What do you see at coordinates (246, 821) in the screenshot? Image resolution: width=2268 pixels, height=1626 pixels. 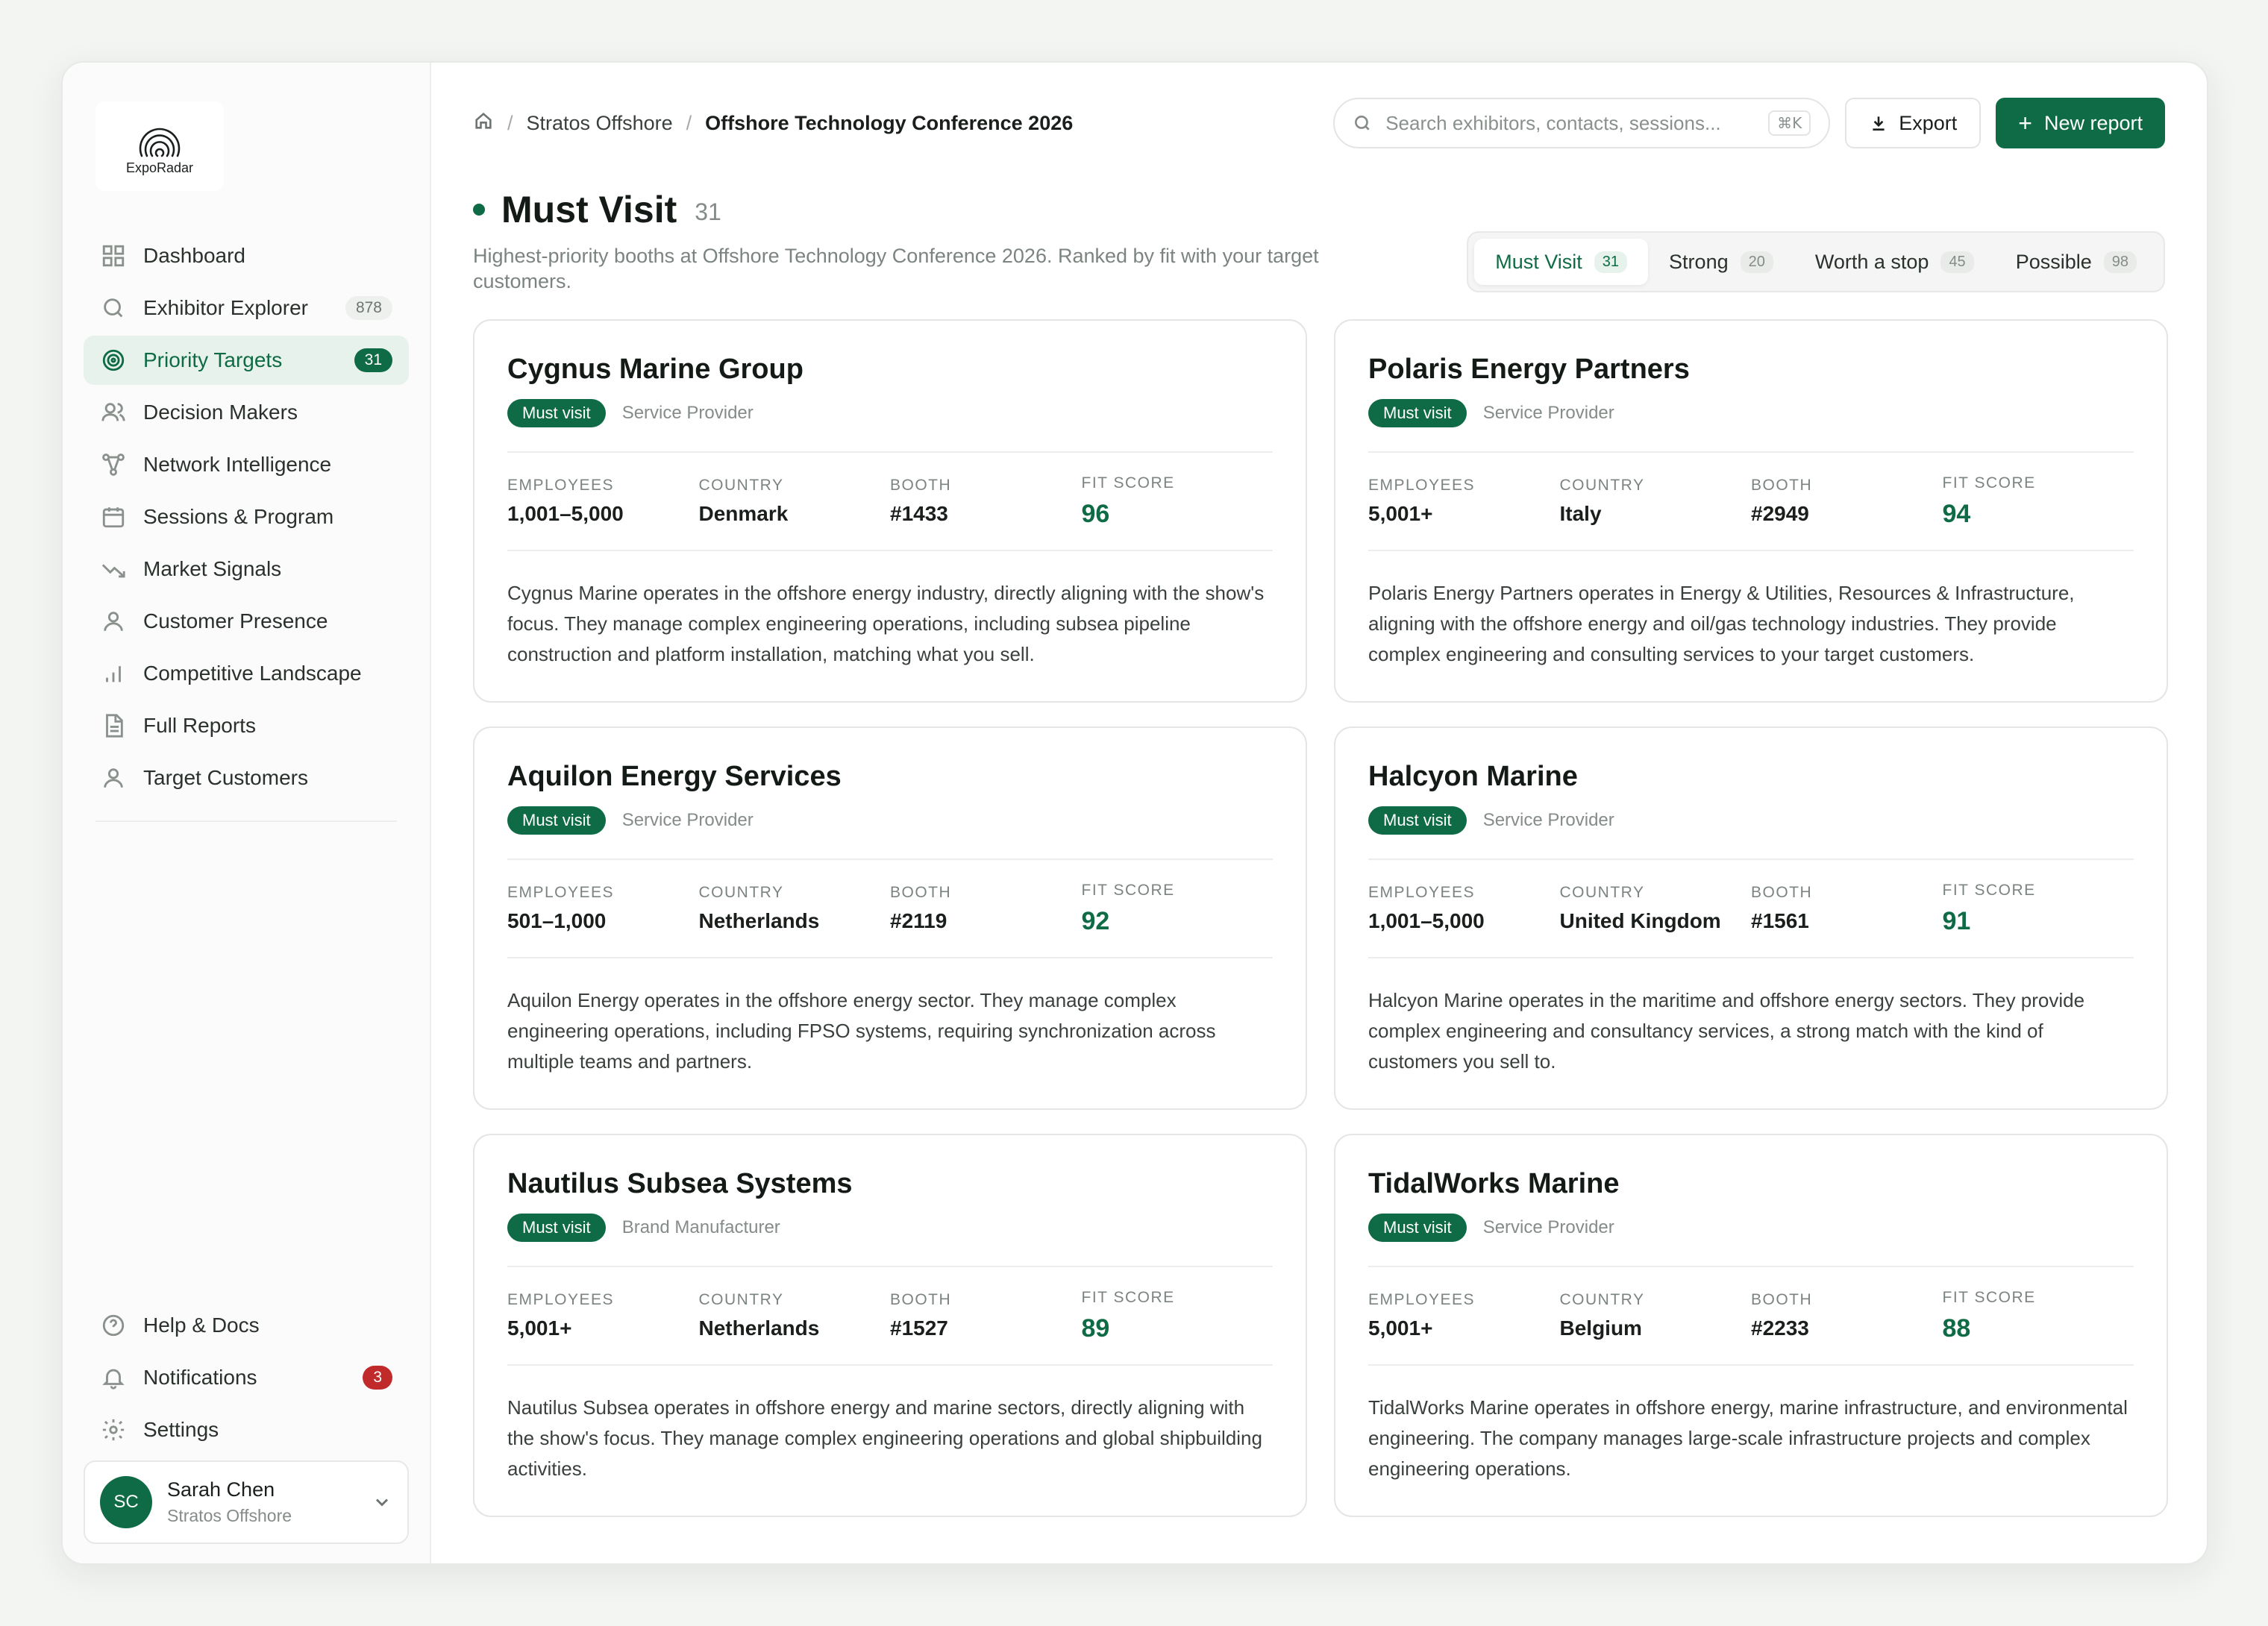 I see `sidebar-divider` at bounding box center [246, 821].